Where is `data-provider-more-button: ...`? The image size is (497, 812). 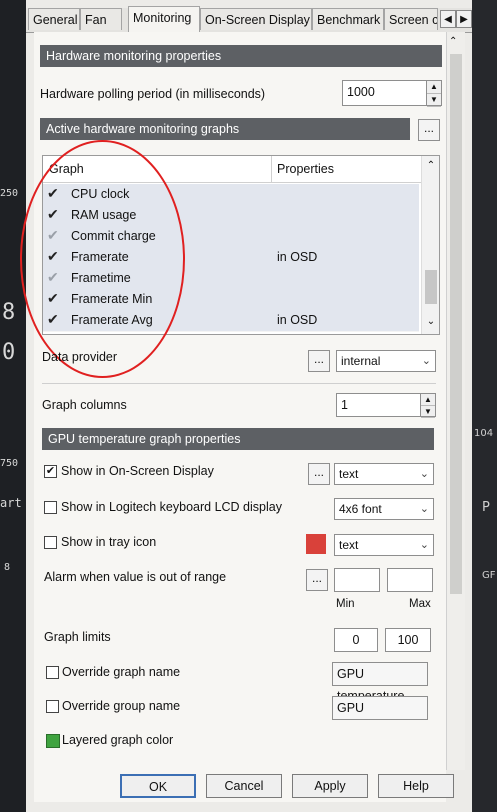 data-provider-more-button: ... is located at coordinates (319, 361).